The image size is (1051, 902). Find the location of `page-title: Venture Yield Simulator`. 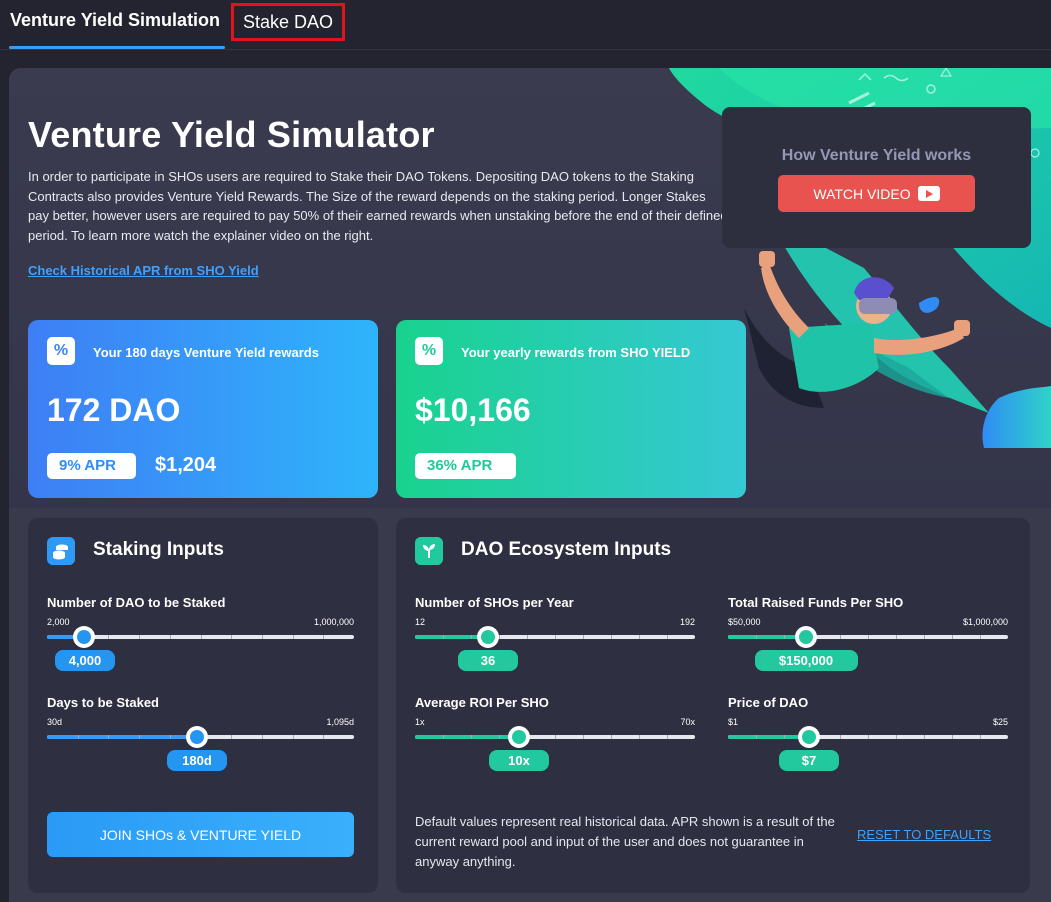

page-title: Venture Yield Simulator is located at coordinates (231, 134).